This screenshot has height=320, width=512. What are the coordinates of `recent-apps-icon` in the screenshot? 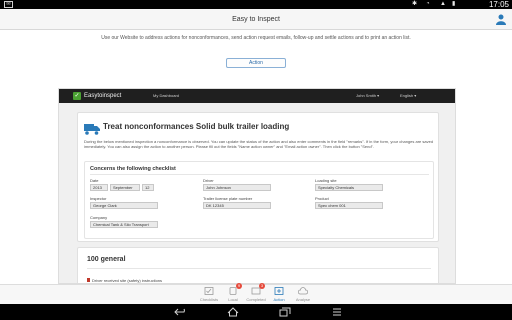 It's located at (285, 312).